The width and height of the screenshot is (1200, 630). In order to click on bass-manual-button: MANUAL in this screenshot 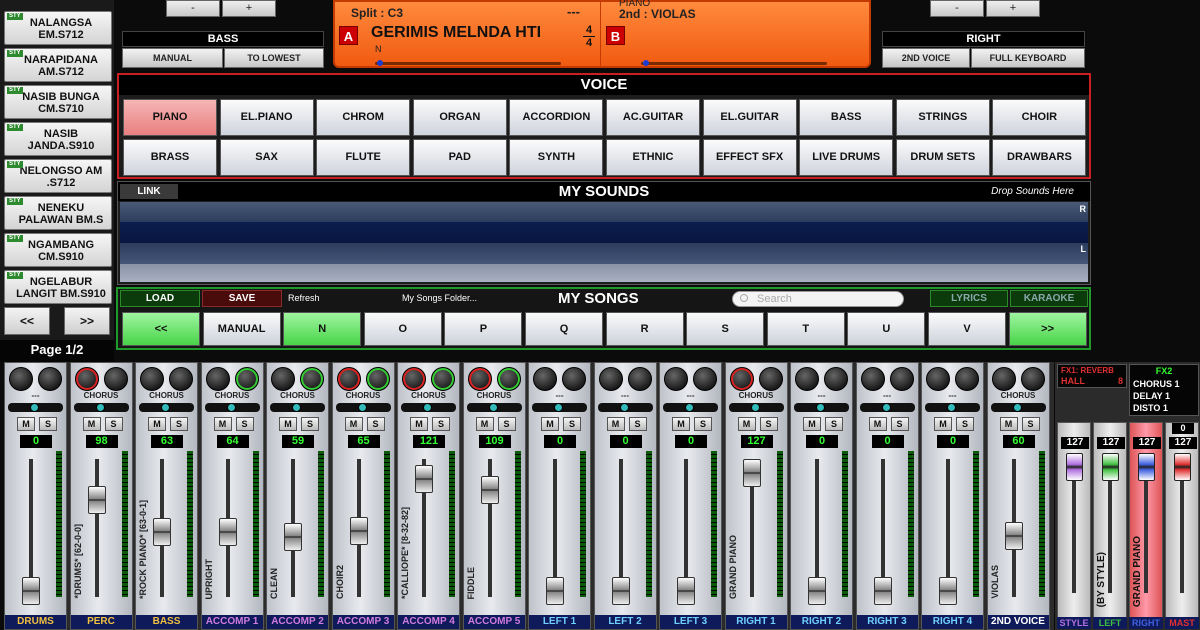, I will do `click(172, 58)`.